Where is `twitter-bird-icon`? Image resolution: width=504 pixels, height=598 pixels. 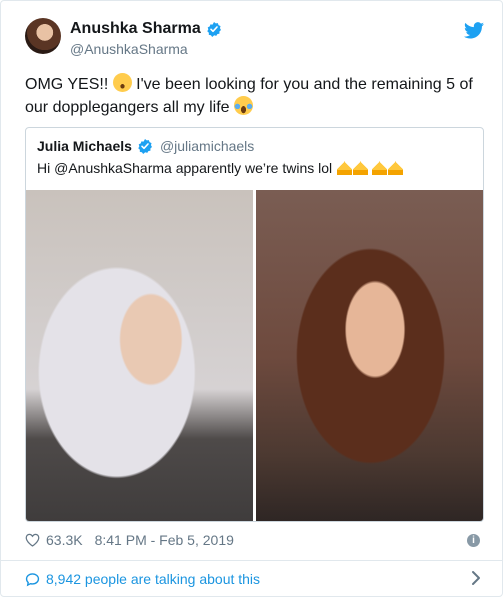 twitter-bird-icon is located at coordinates (474, 30).